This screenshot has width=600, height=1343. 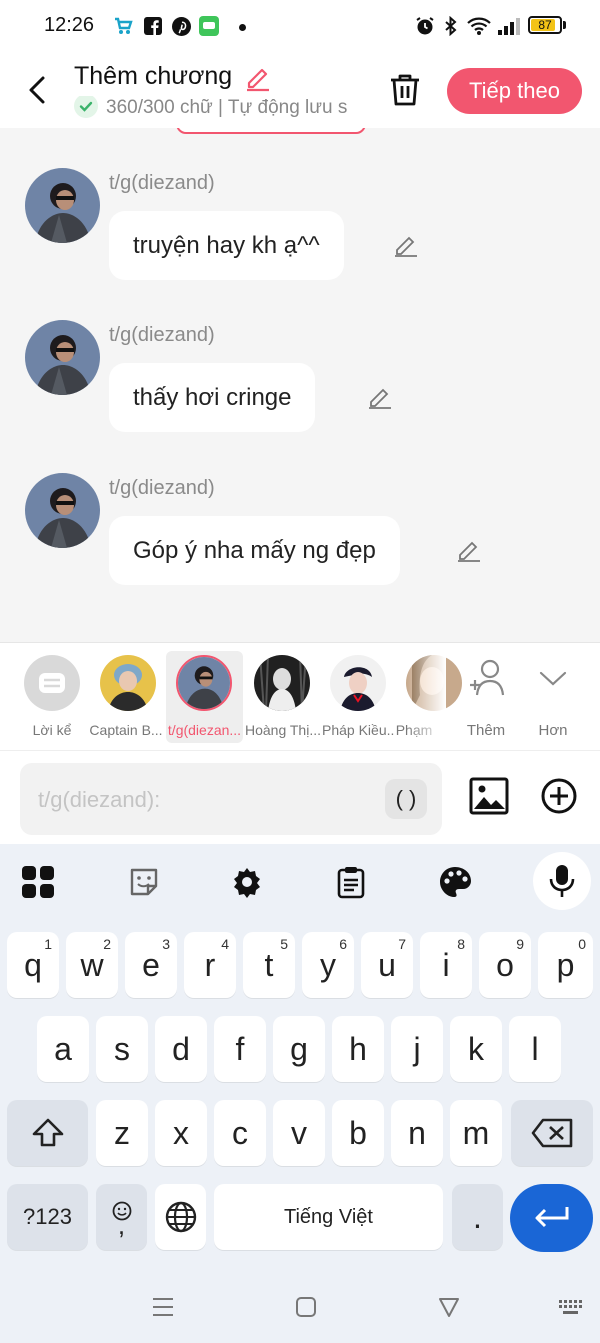 What do you see at coordinates (247, 882) in the screenshot?
I see `settings-gear-icon` at bounding box center [247, 882].